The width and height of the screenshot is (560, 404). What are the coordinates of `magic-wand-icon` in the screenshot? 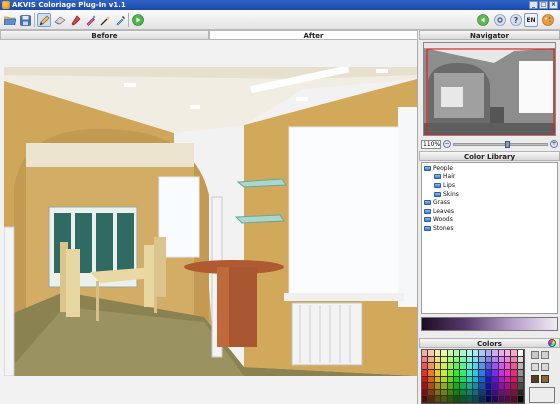 It's located at (105, 20).